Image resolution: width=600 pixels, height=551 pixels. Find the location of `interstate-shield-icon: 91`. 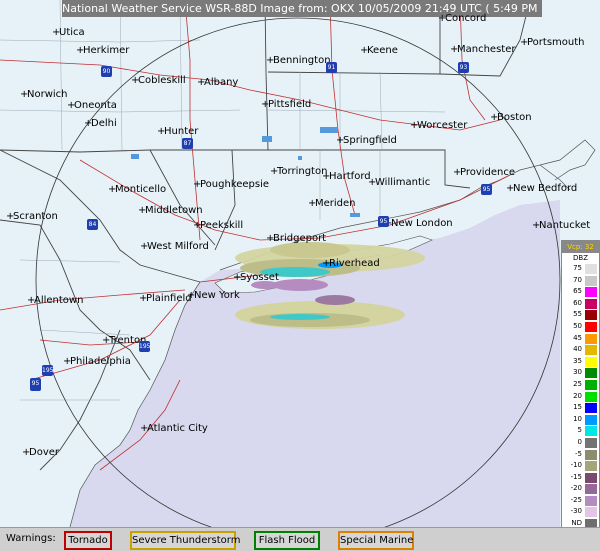

interstate-shield-icon: 91 is located at coordinates (331, 67).